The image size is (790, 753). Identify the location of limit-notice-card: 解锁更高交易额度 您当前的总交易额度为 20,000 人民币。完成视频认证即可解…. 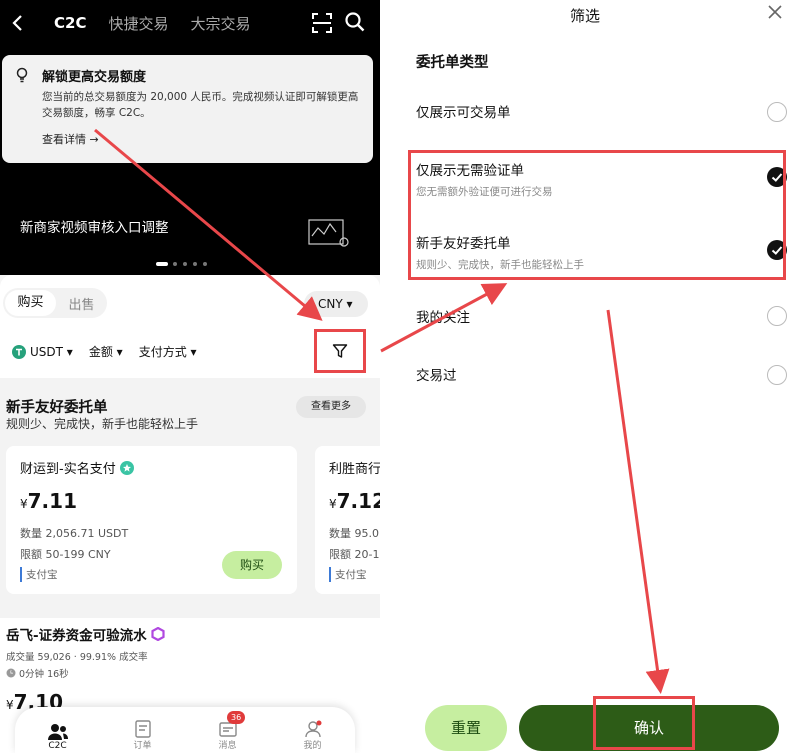
(187, 109).